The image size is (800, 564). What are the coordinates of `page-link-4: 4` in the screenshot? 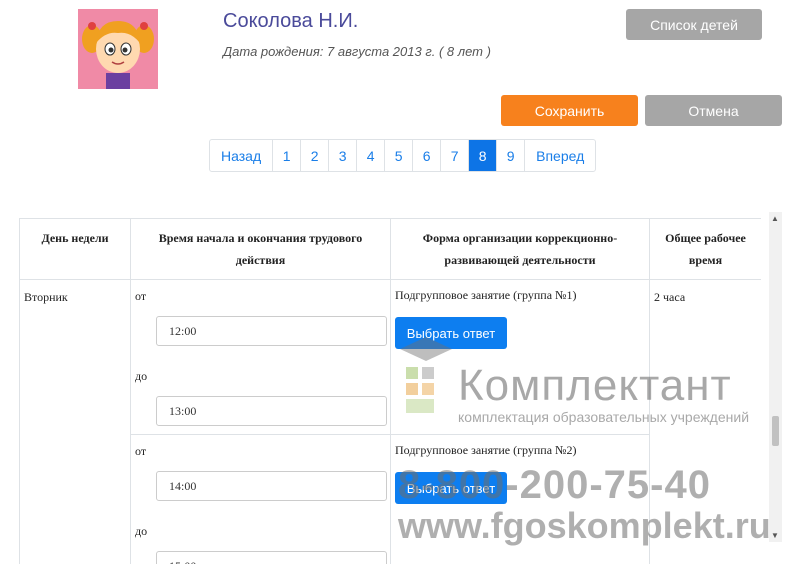 It's located at (370, 155).